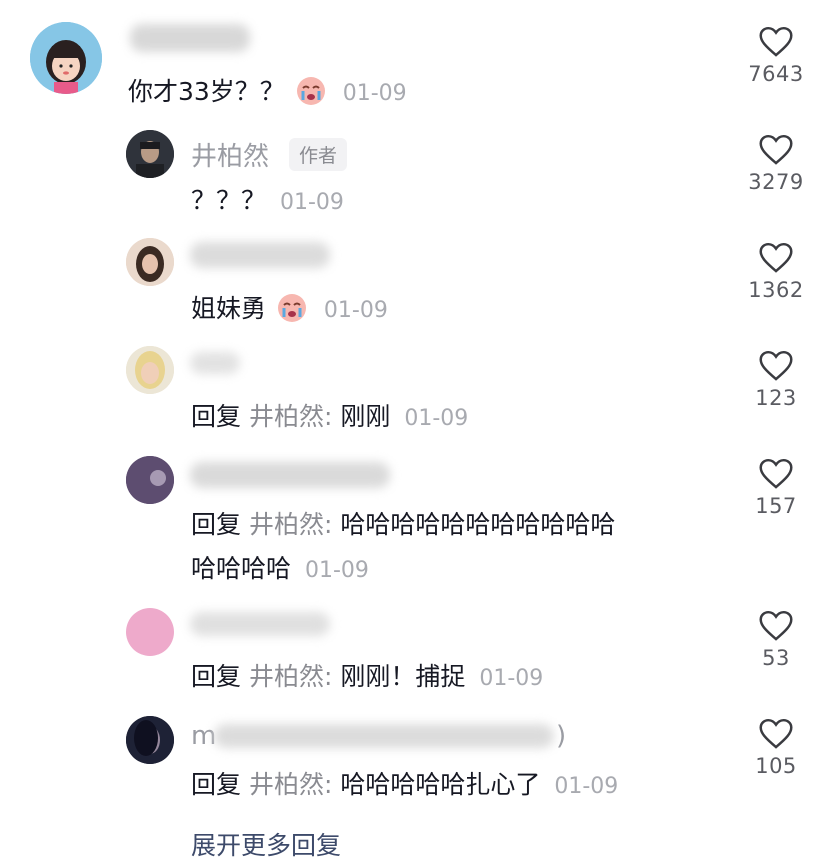 Image resolution: width=828 pixels, height=866 pixels. I want to click on like-count: 157, so click(776, 506).